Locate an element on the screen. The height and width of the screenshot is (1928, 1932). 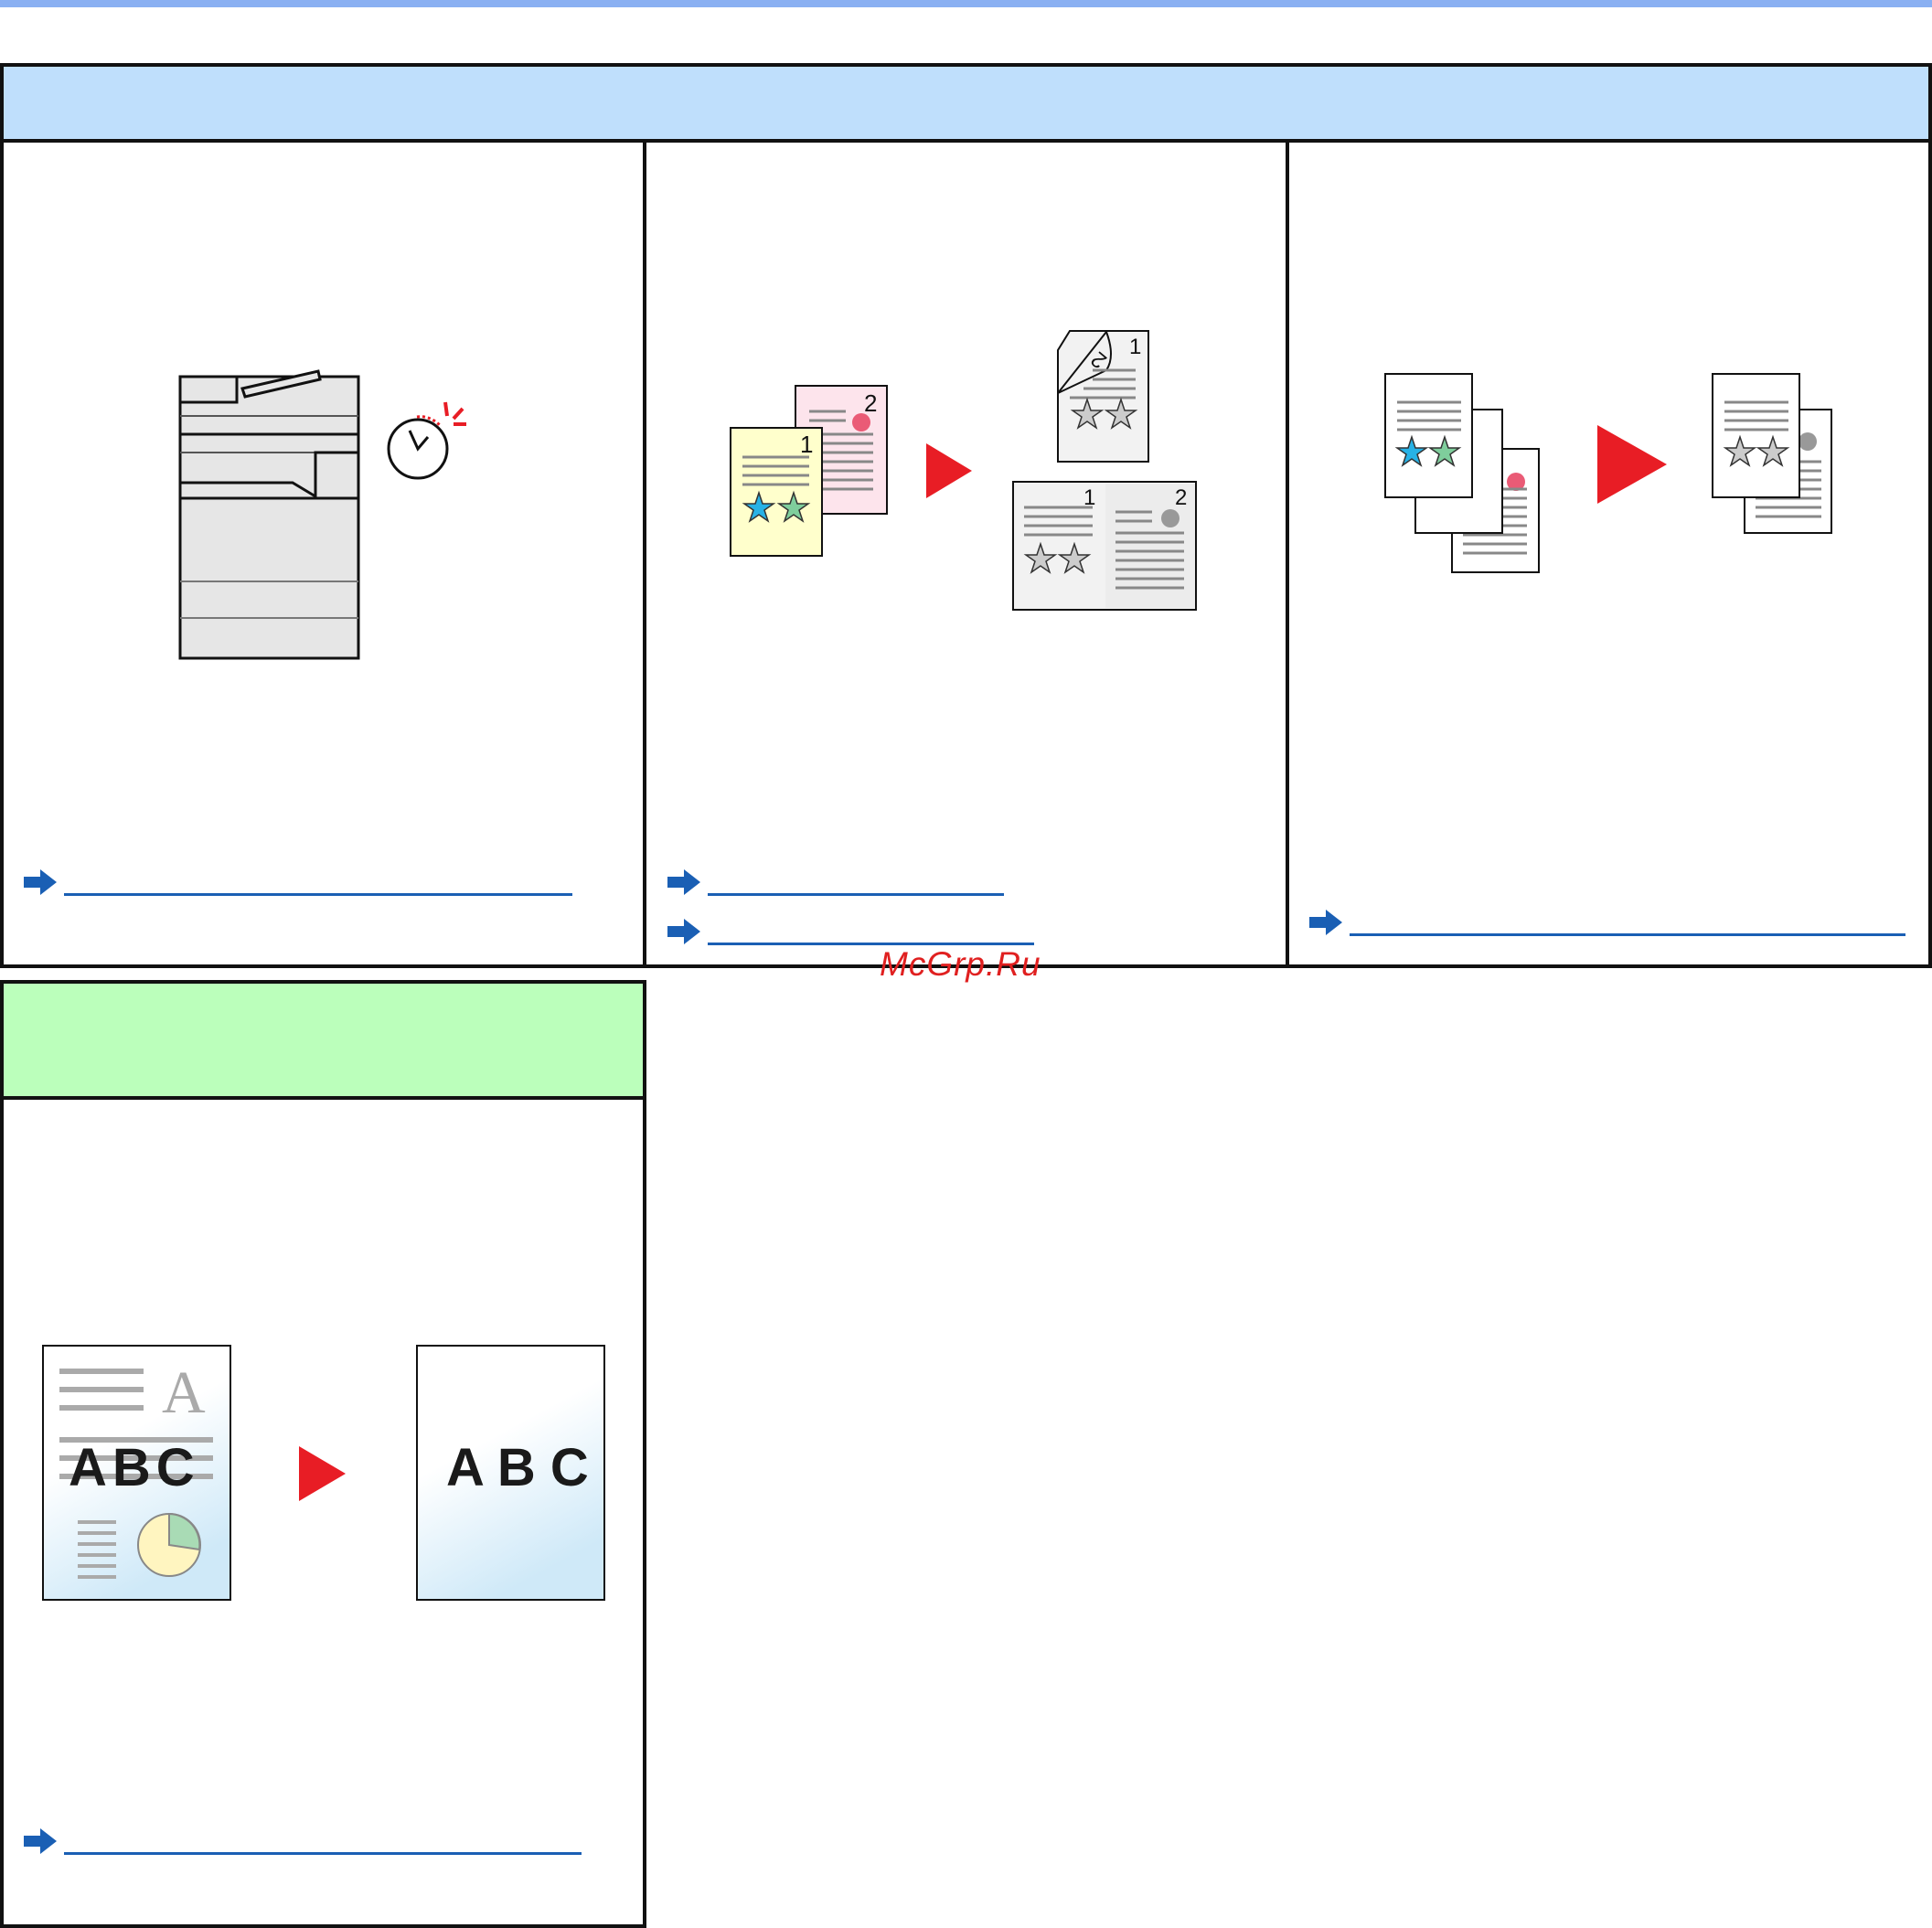
combine-illustration is located at coordinates (1608, 473).